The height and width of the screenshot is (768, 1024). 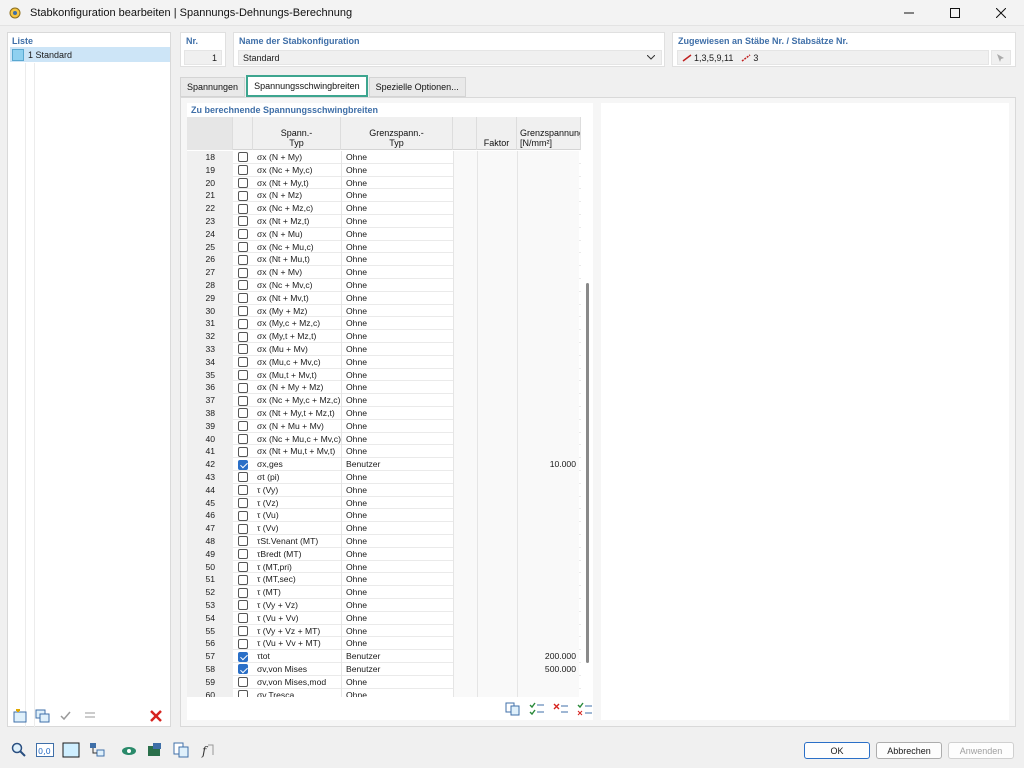 I want to click on table-row: 36 σx (N + My + Mz) Ohne, so click(x=384, y=388).